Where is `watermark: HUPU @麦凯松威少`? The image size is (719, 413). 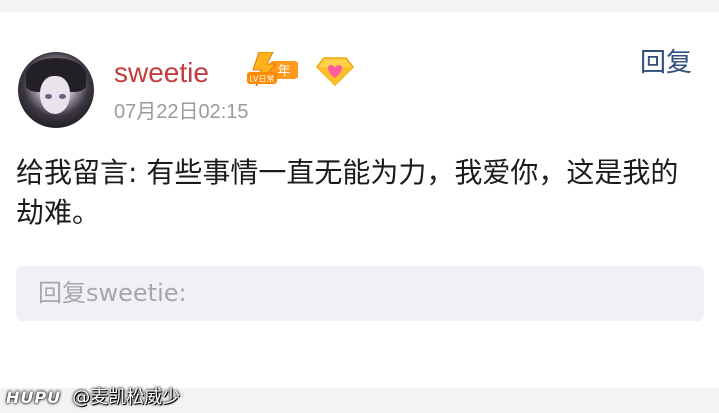 watermark: HUPU @麦凯松威少 is located at coordinates (93, 398).